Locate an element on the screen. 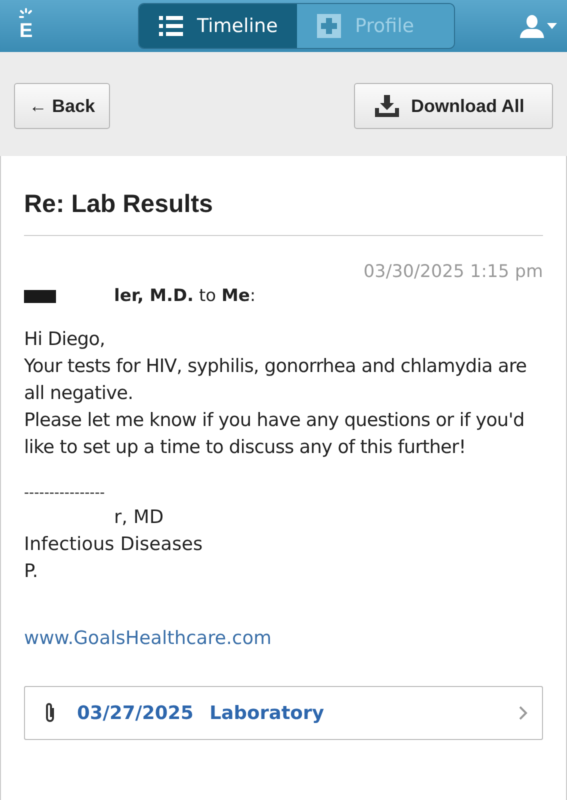  sender-line: ler, M.D. to Me: is located at coordinates (184, 296).